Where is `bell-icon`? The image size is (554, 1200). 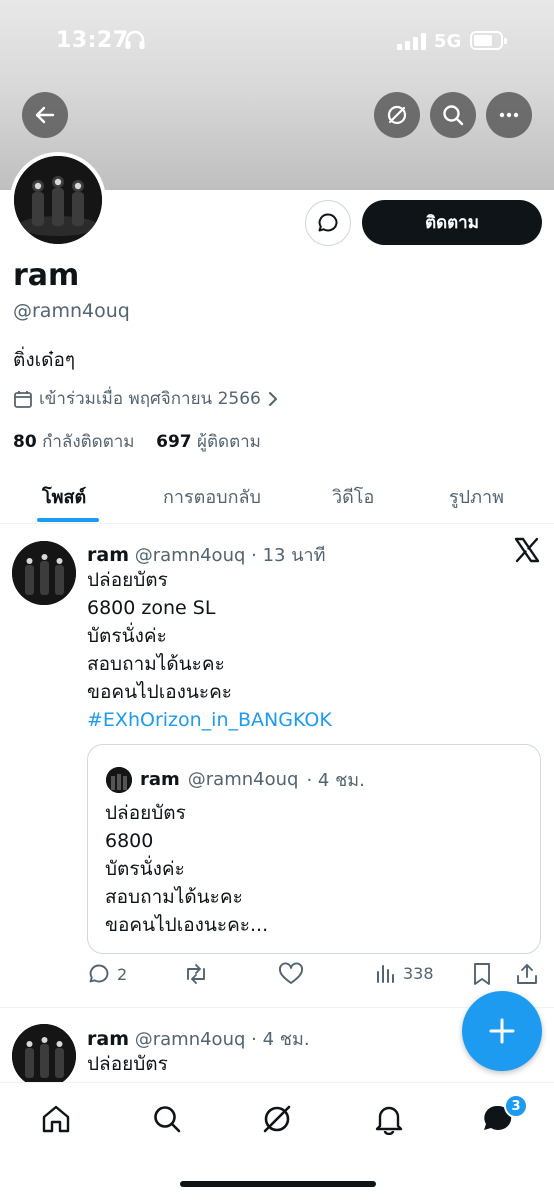
bell-icon is located at coordinates (389, 1120).